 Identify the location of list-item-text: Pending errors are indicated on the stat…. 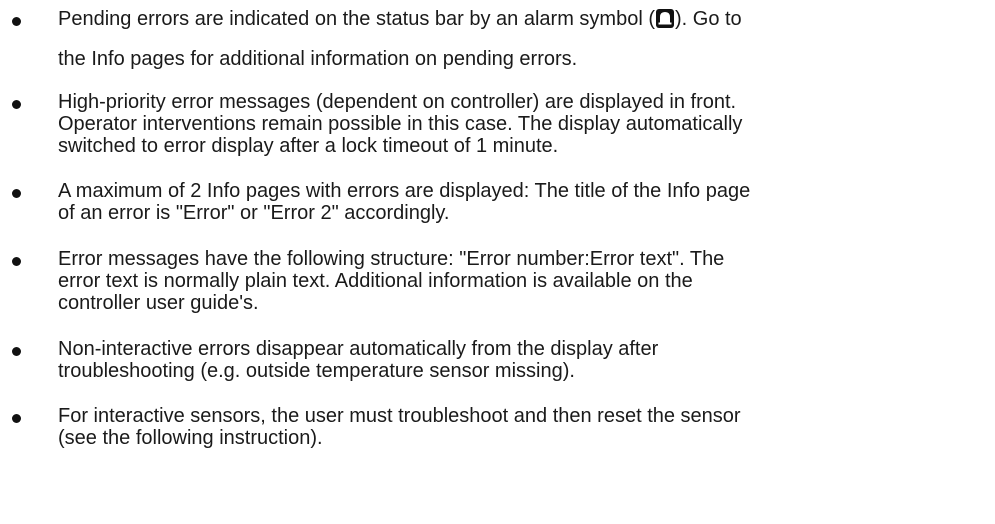
(523, 48).